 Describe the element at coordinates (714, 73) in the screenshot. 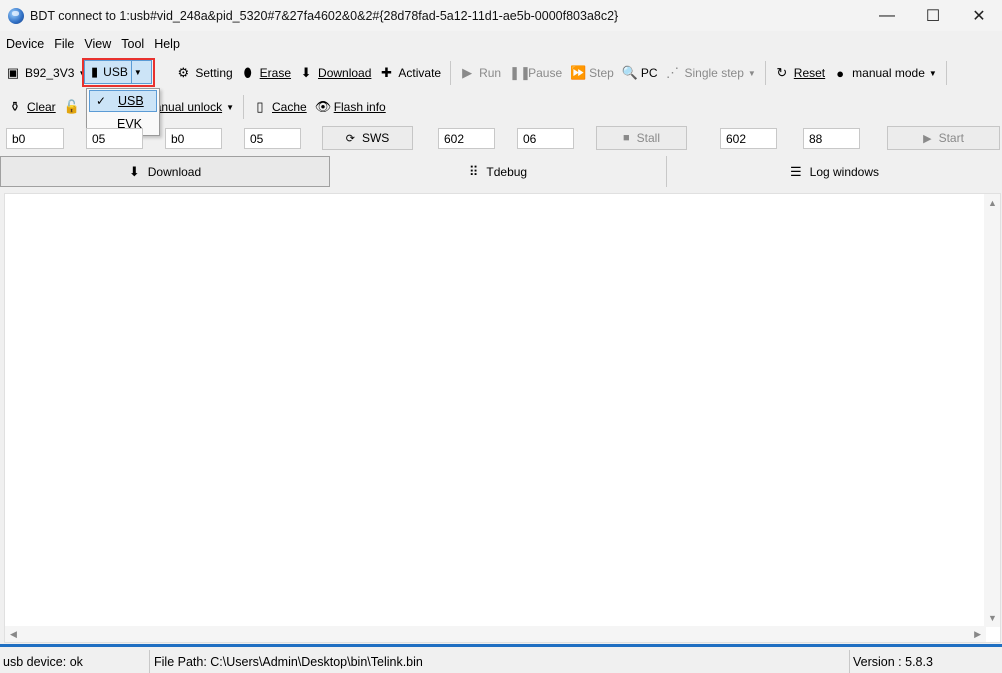

I see `single-step-label: Single step` at that location.